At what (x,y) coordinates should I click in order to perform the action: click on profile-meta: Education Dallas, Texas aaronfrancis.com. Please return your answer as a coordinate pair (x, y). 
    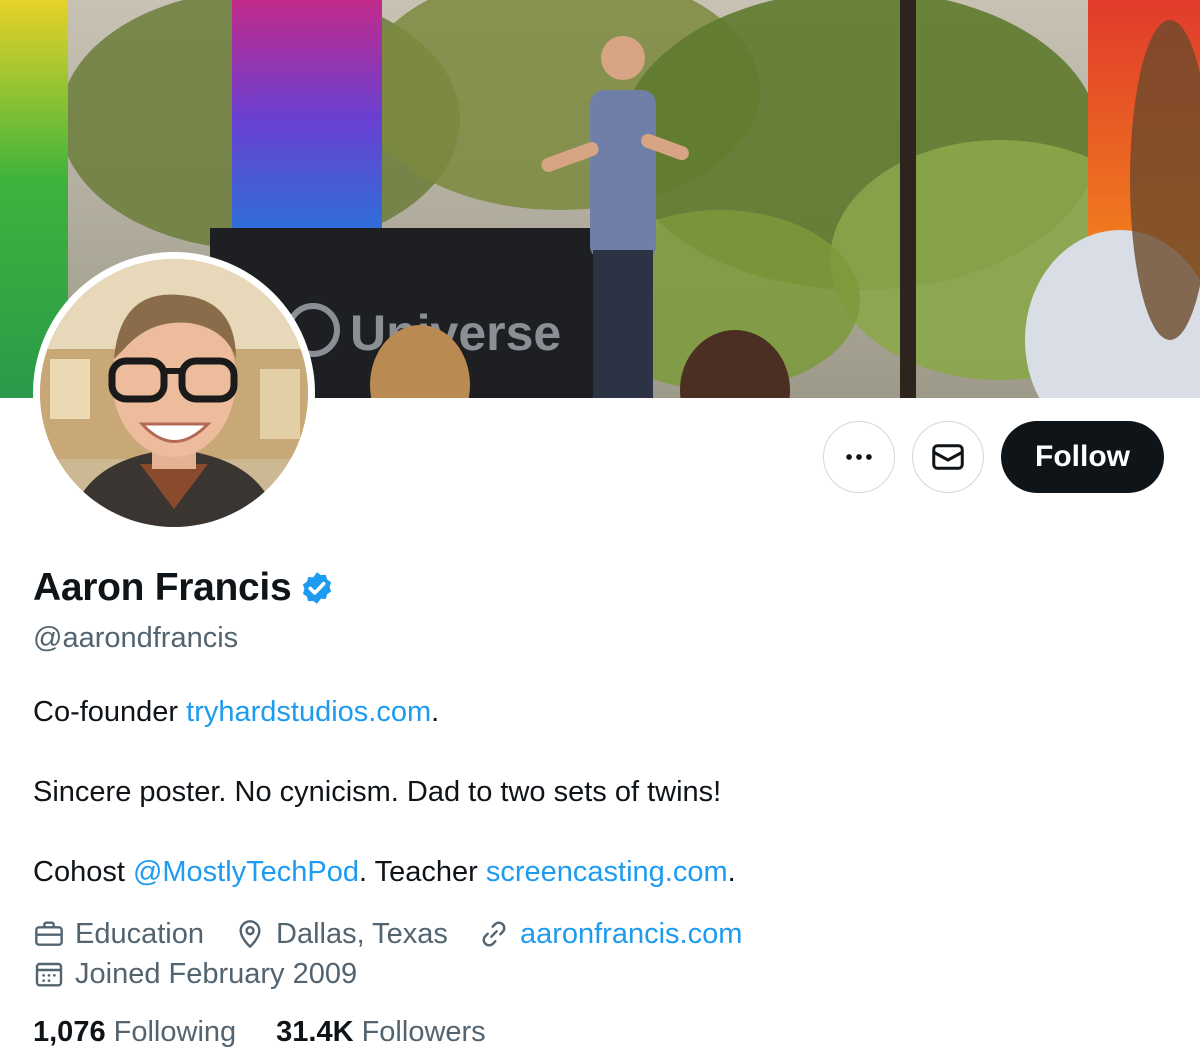
    Looking at the image, I should click on (402, 954).